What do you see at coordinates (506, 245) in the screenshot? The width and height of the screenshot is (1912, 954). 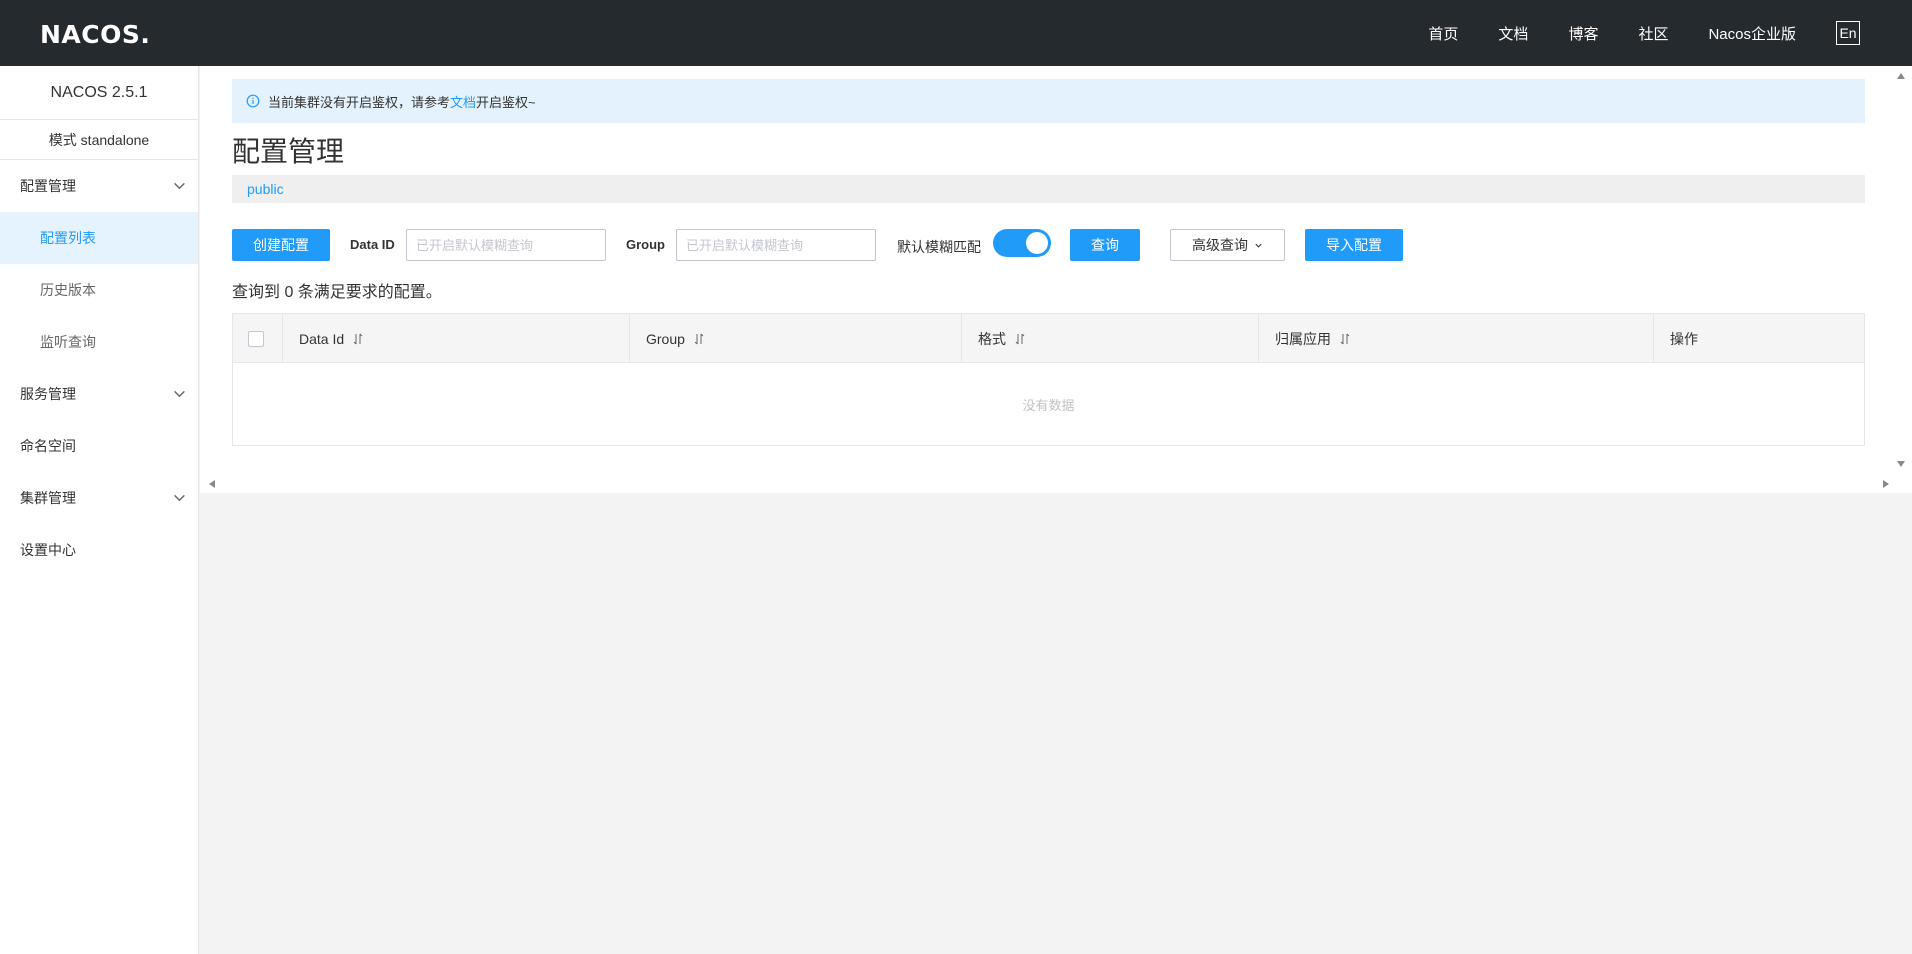 I see `data-id-input` at bounding box center [506, 245].